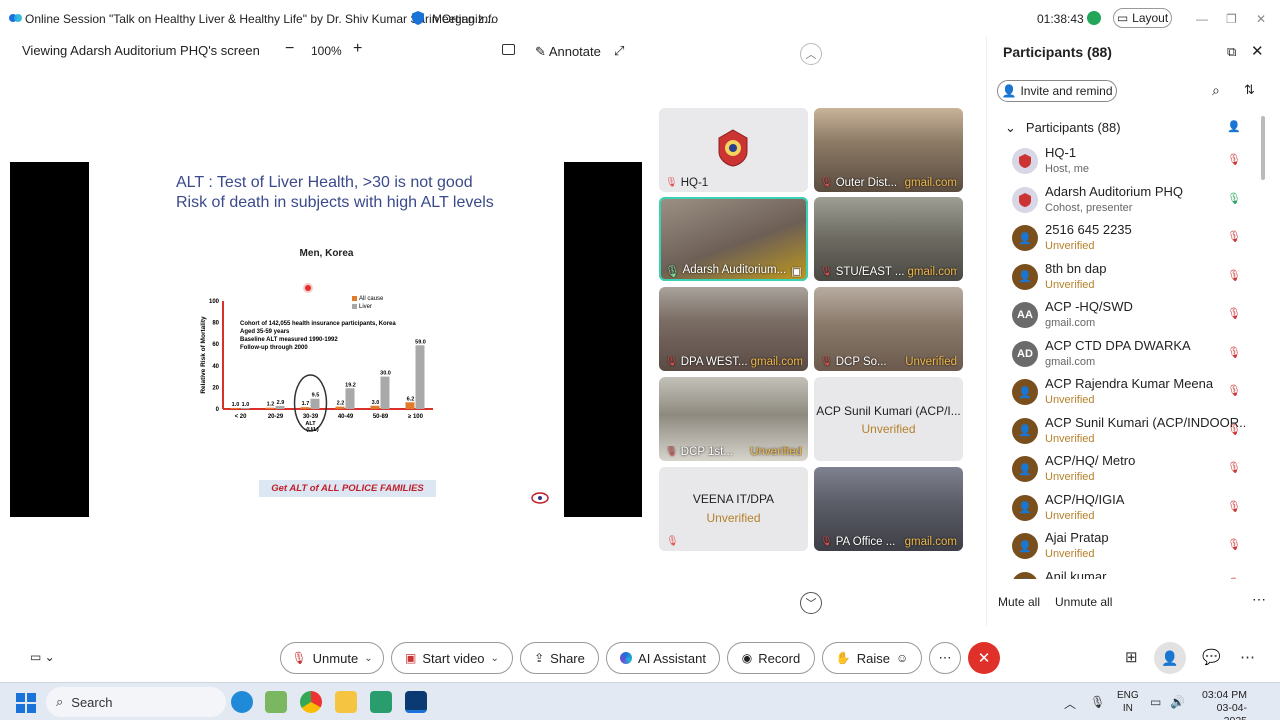 This screenshot has height=720, width=1280. What do you see at coordinates (289, 49) in the screenshot?
I see `zoom-out-icon: −` at bounding box center [289, 49].